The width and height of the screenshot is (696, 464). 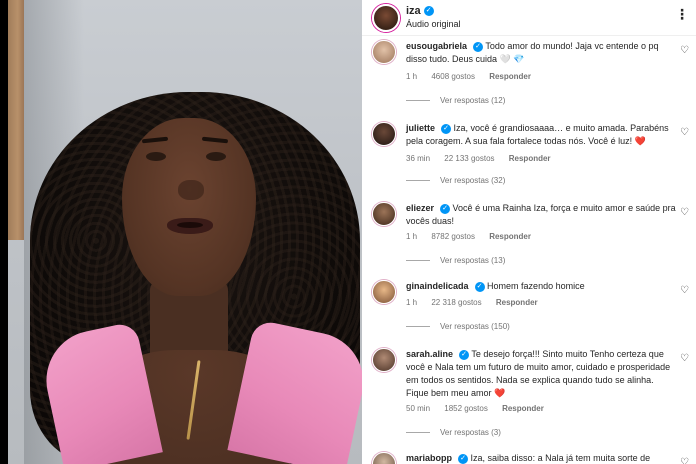 I want to click on commenter-username: ginaindelicada, so click(x=437, y=286).